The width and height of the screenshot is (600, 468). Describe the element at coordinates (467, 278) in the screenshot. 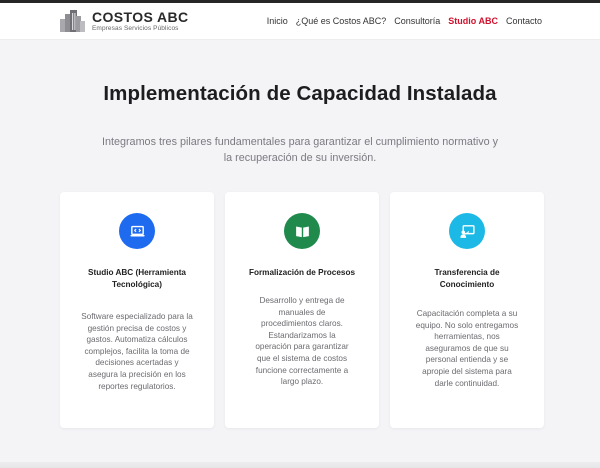

I see `card-title: Transferencia de Conocimiento` at that location.